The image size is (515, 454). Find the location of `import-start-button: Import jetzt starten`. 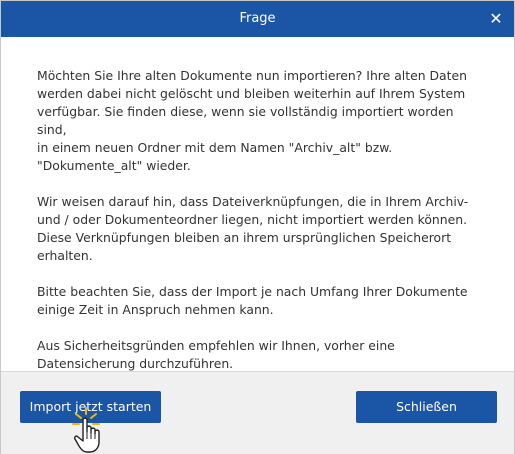

import-start-button: Import jetzt starten is located at coordinates (90, 407).